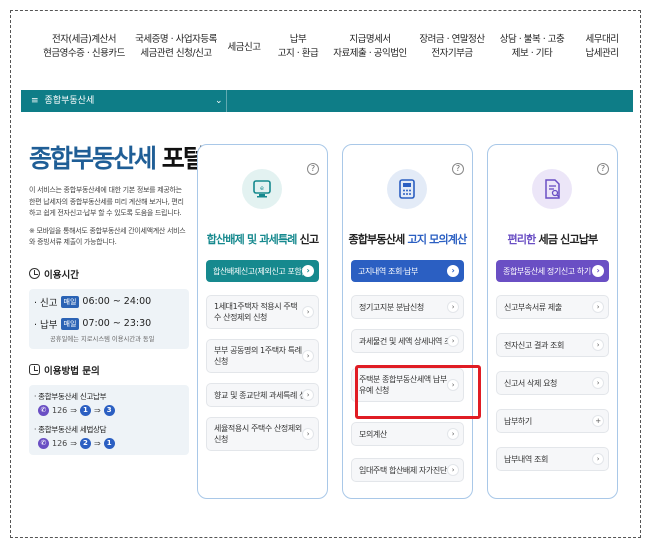 The width and height of the screenshot is (651, 546). I want to click on nav-item-incentives: 장려금 · 연말정산 전자기부금, so click(452, 47).